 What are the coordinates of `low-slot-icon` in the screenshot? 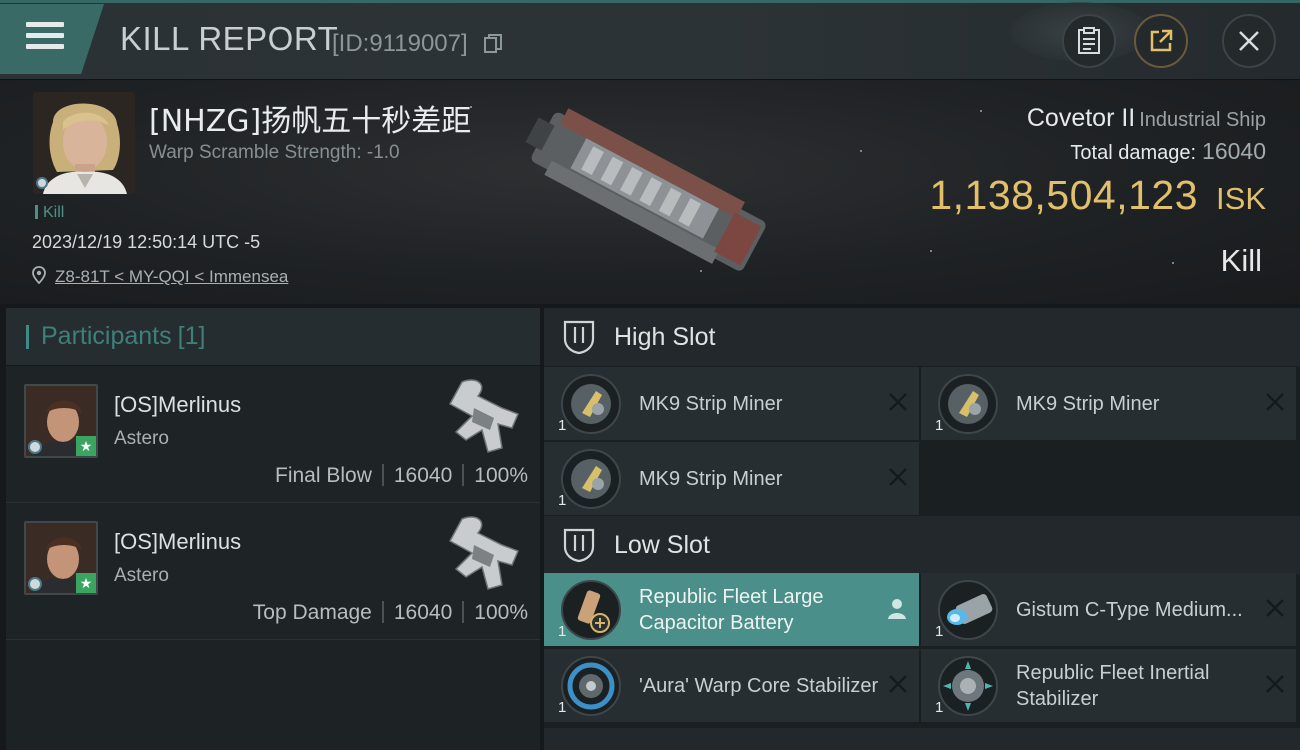 It's located at (579, 545).